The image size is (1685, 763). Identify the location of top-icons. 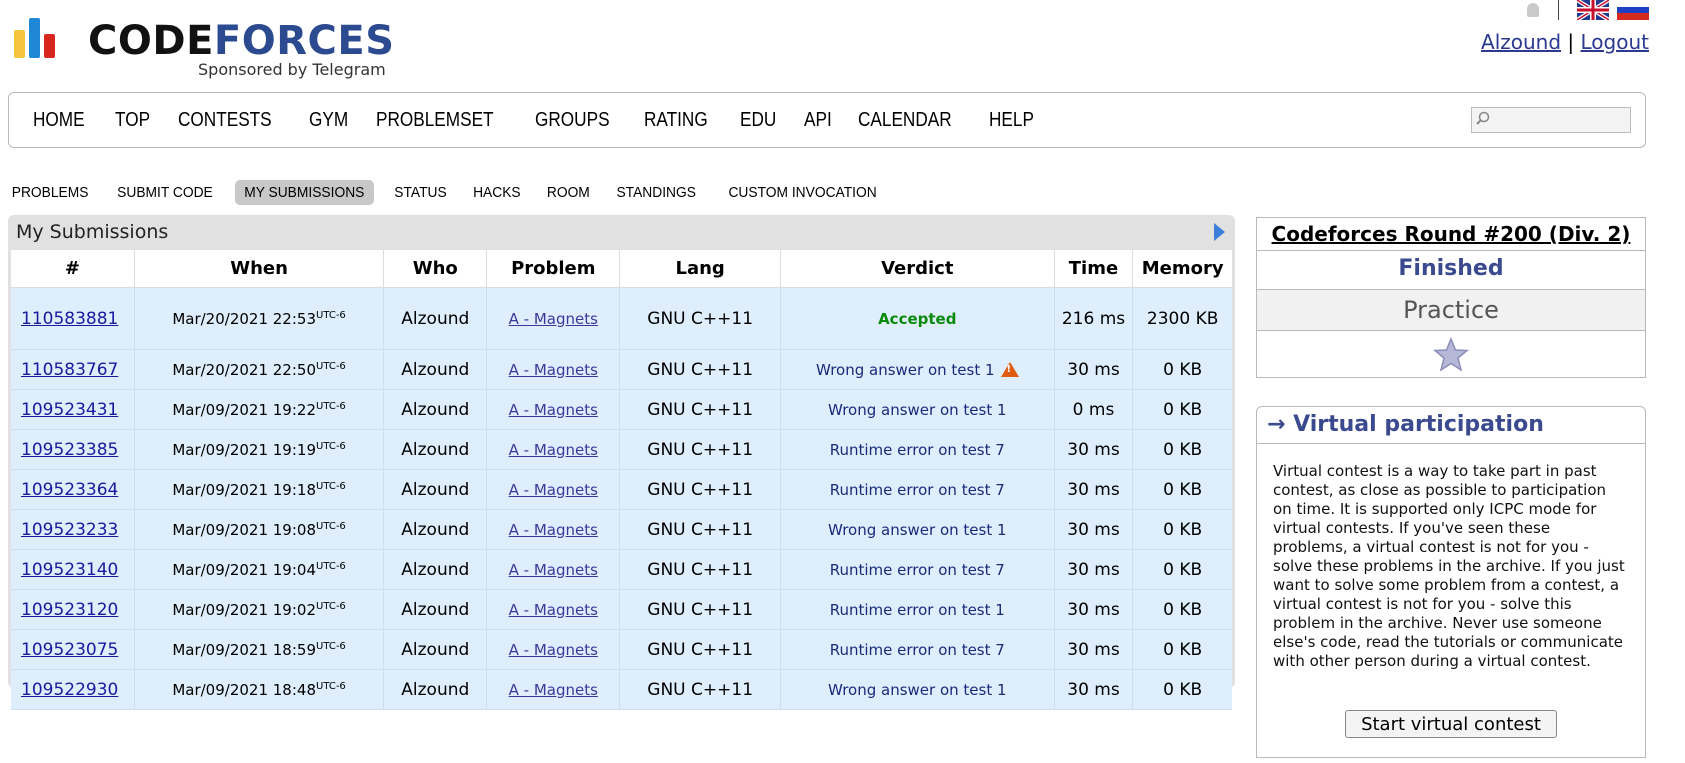
(1586, 11).